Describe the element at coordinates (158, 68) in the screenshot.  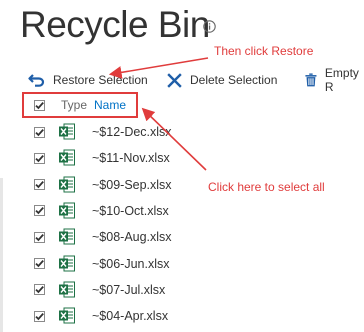
I see `restore-arrow` at that location.